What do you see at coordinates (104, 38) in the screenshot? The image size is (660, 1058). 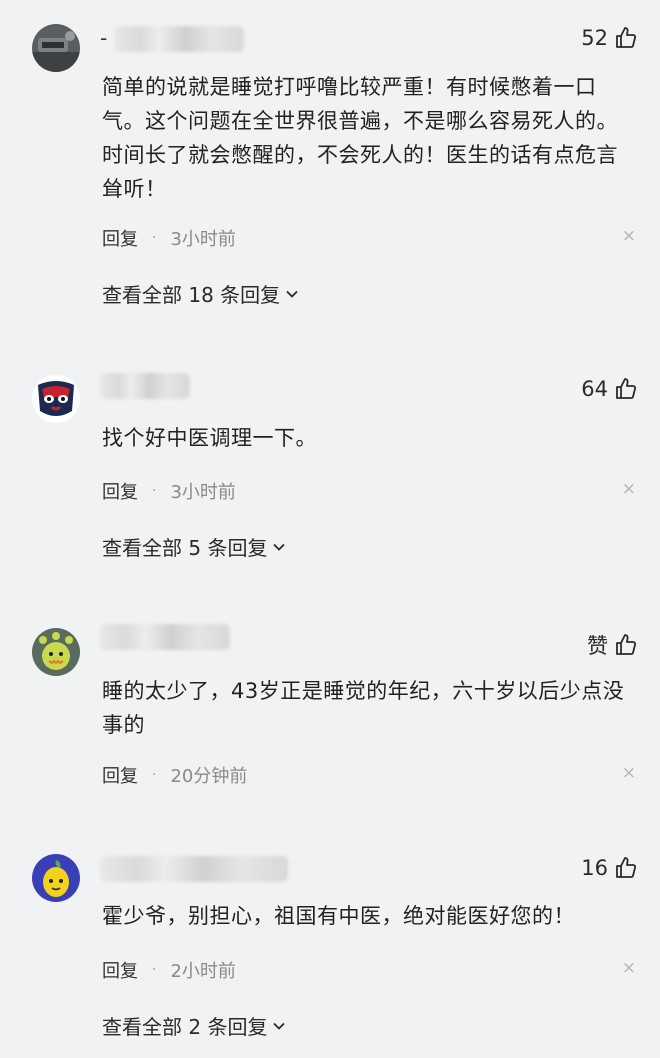 I see `username-prefix: -` at bounding box center [104, 38].